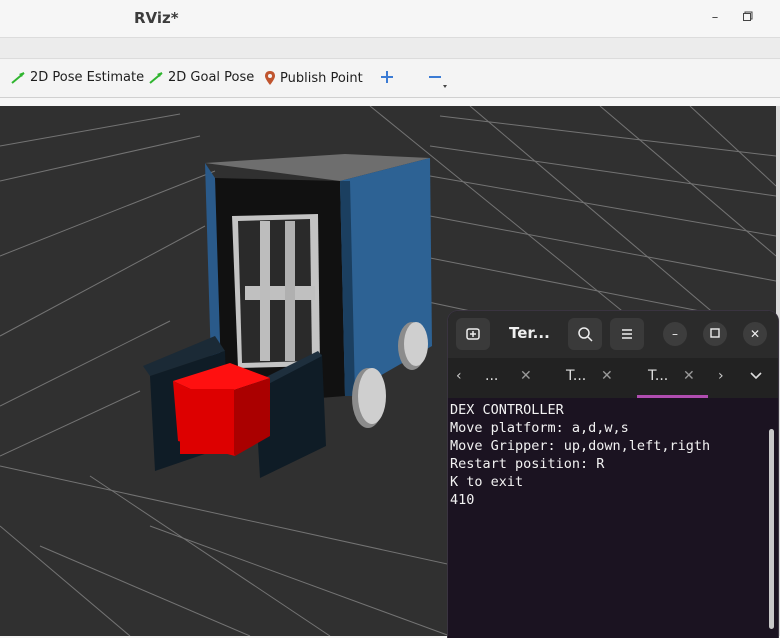 This screenshot has height=638, width=780. Describe the element at coordinates (321, 78) in the screenshot. I see `publish-point-label: Publish Point` at that location.